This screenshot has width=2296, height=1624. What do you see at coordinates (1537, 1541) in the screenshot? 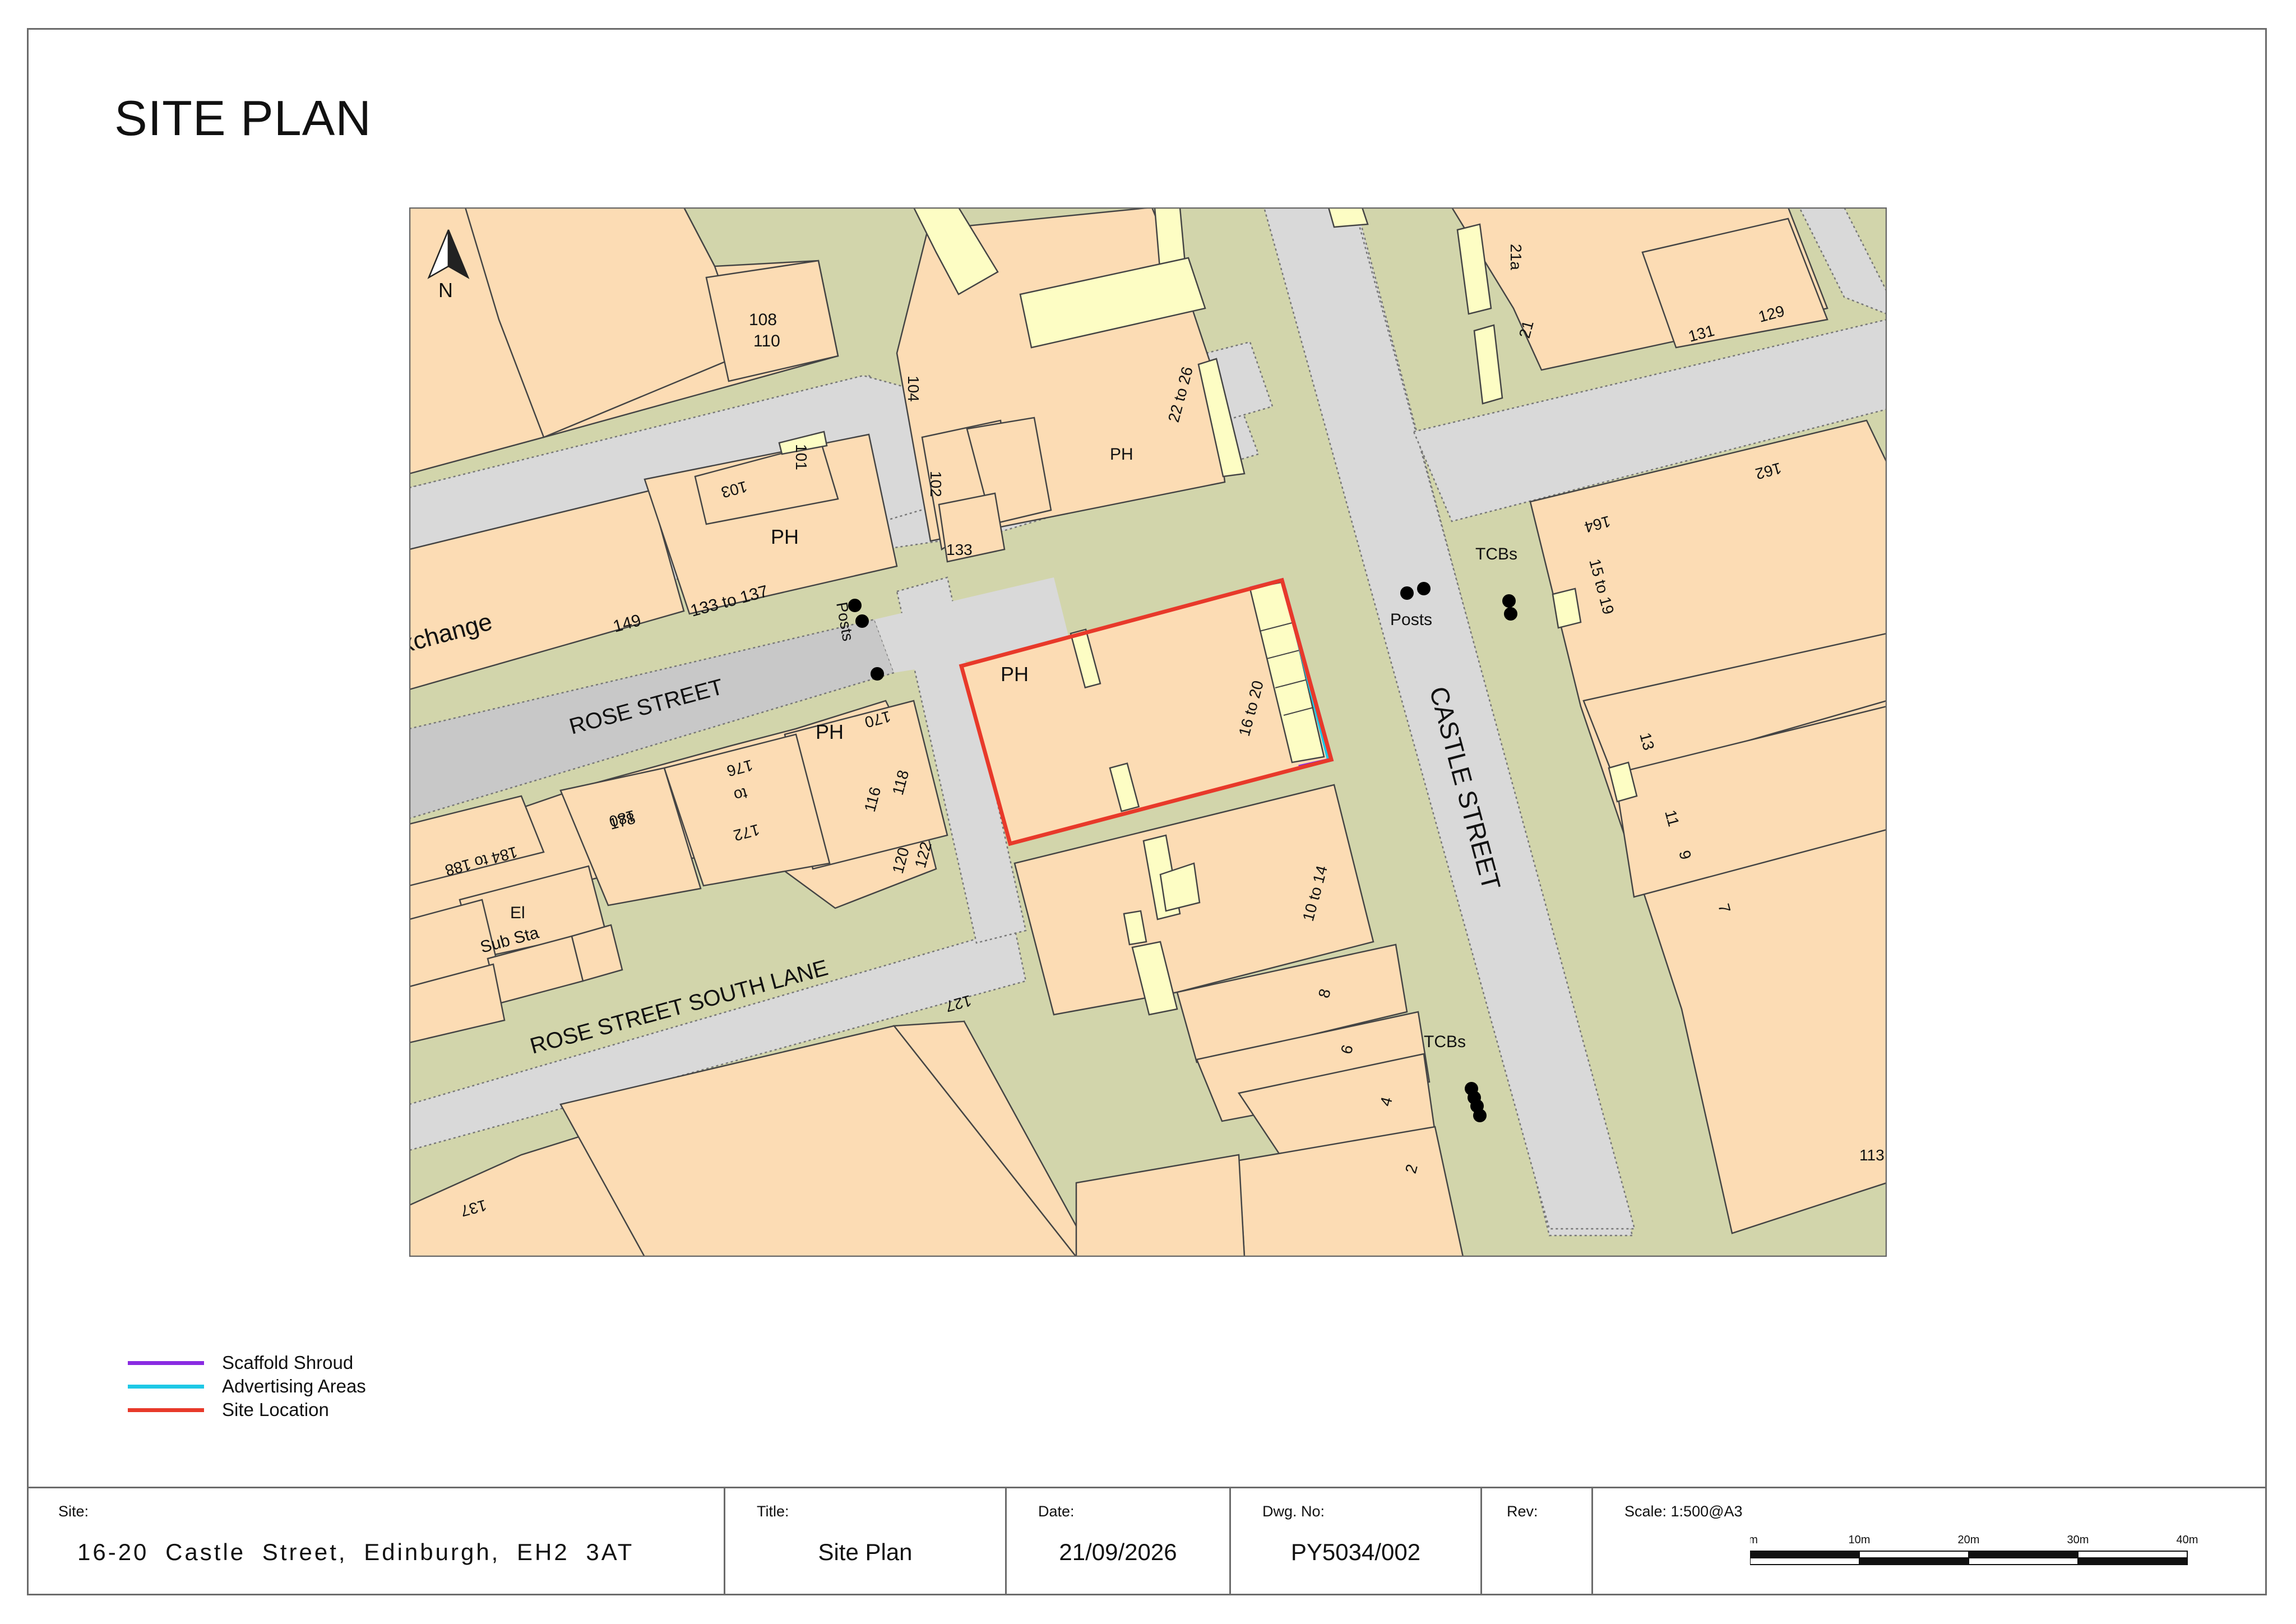
I see `revision-cell: Rev:` at bounding box center [1537, 1541].